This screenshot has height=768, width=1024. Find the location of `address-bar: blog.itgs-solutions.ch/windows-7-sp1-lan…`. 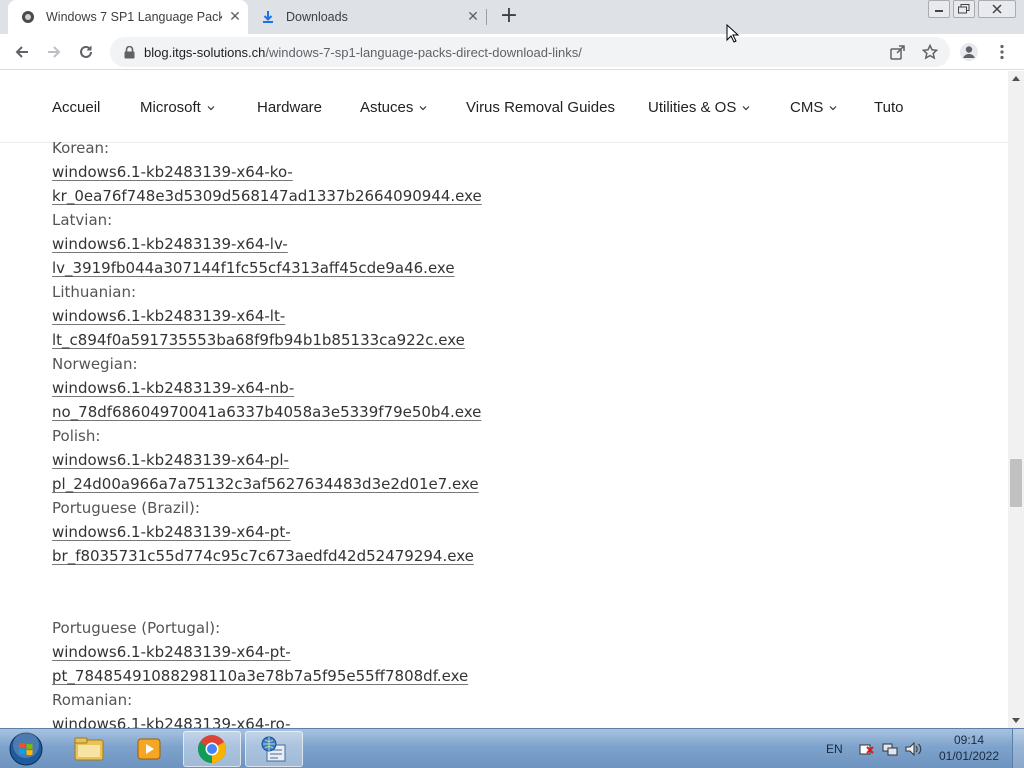

address-bar: blog.itgs-solutions.ch/windows-7-sp1-lan… is located at coordinates (530, 52).